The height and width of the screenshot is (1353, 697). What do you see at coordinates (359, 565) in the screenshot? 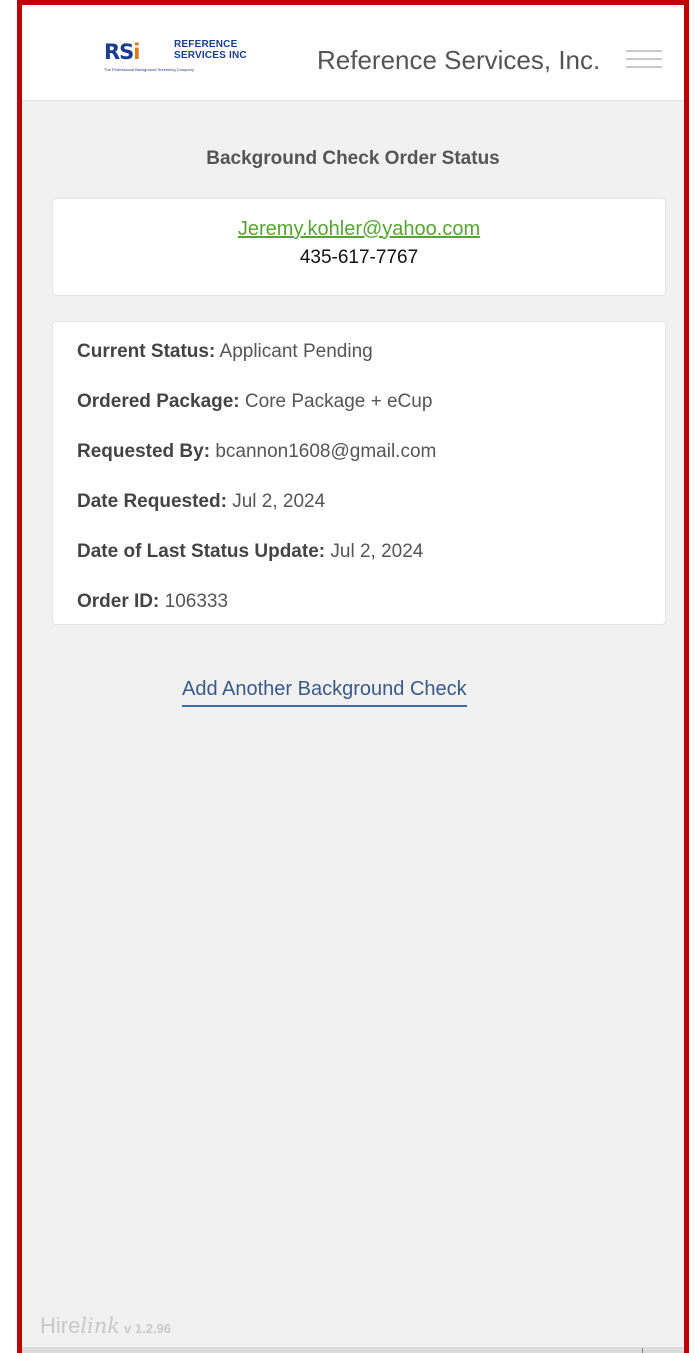
I see `last-update-row: Date of Last Status Update: Jul 2, 2024` at bounding box center [359, 565].